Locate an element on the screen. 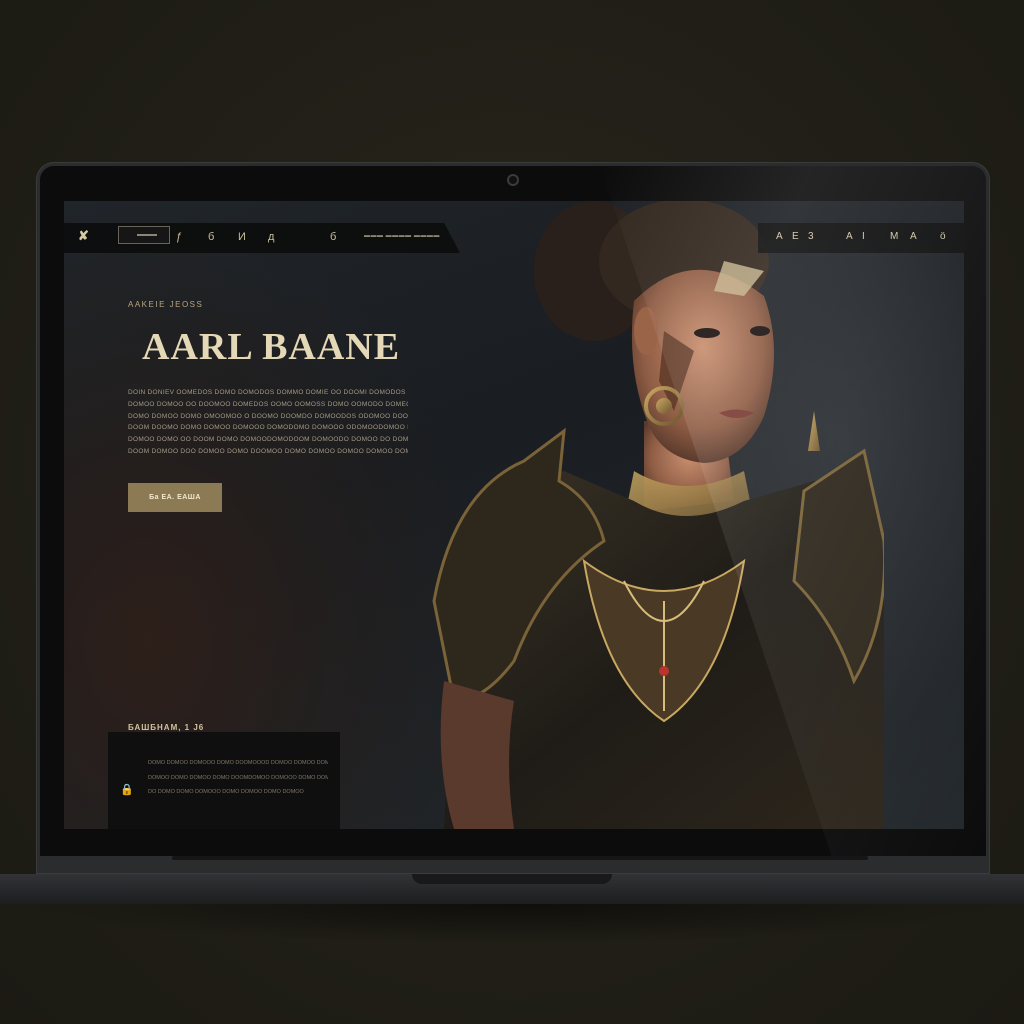  cta-button: Ба ЕА. ЕАША is located at coordinates (175, 497).